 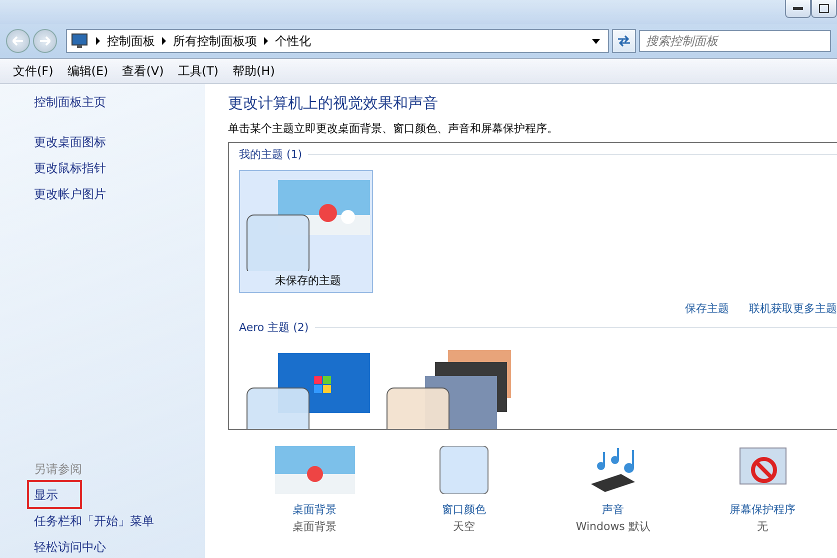 I want to click on refresh-arrows-icon, so click(x=624, y=41).